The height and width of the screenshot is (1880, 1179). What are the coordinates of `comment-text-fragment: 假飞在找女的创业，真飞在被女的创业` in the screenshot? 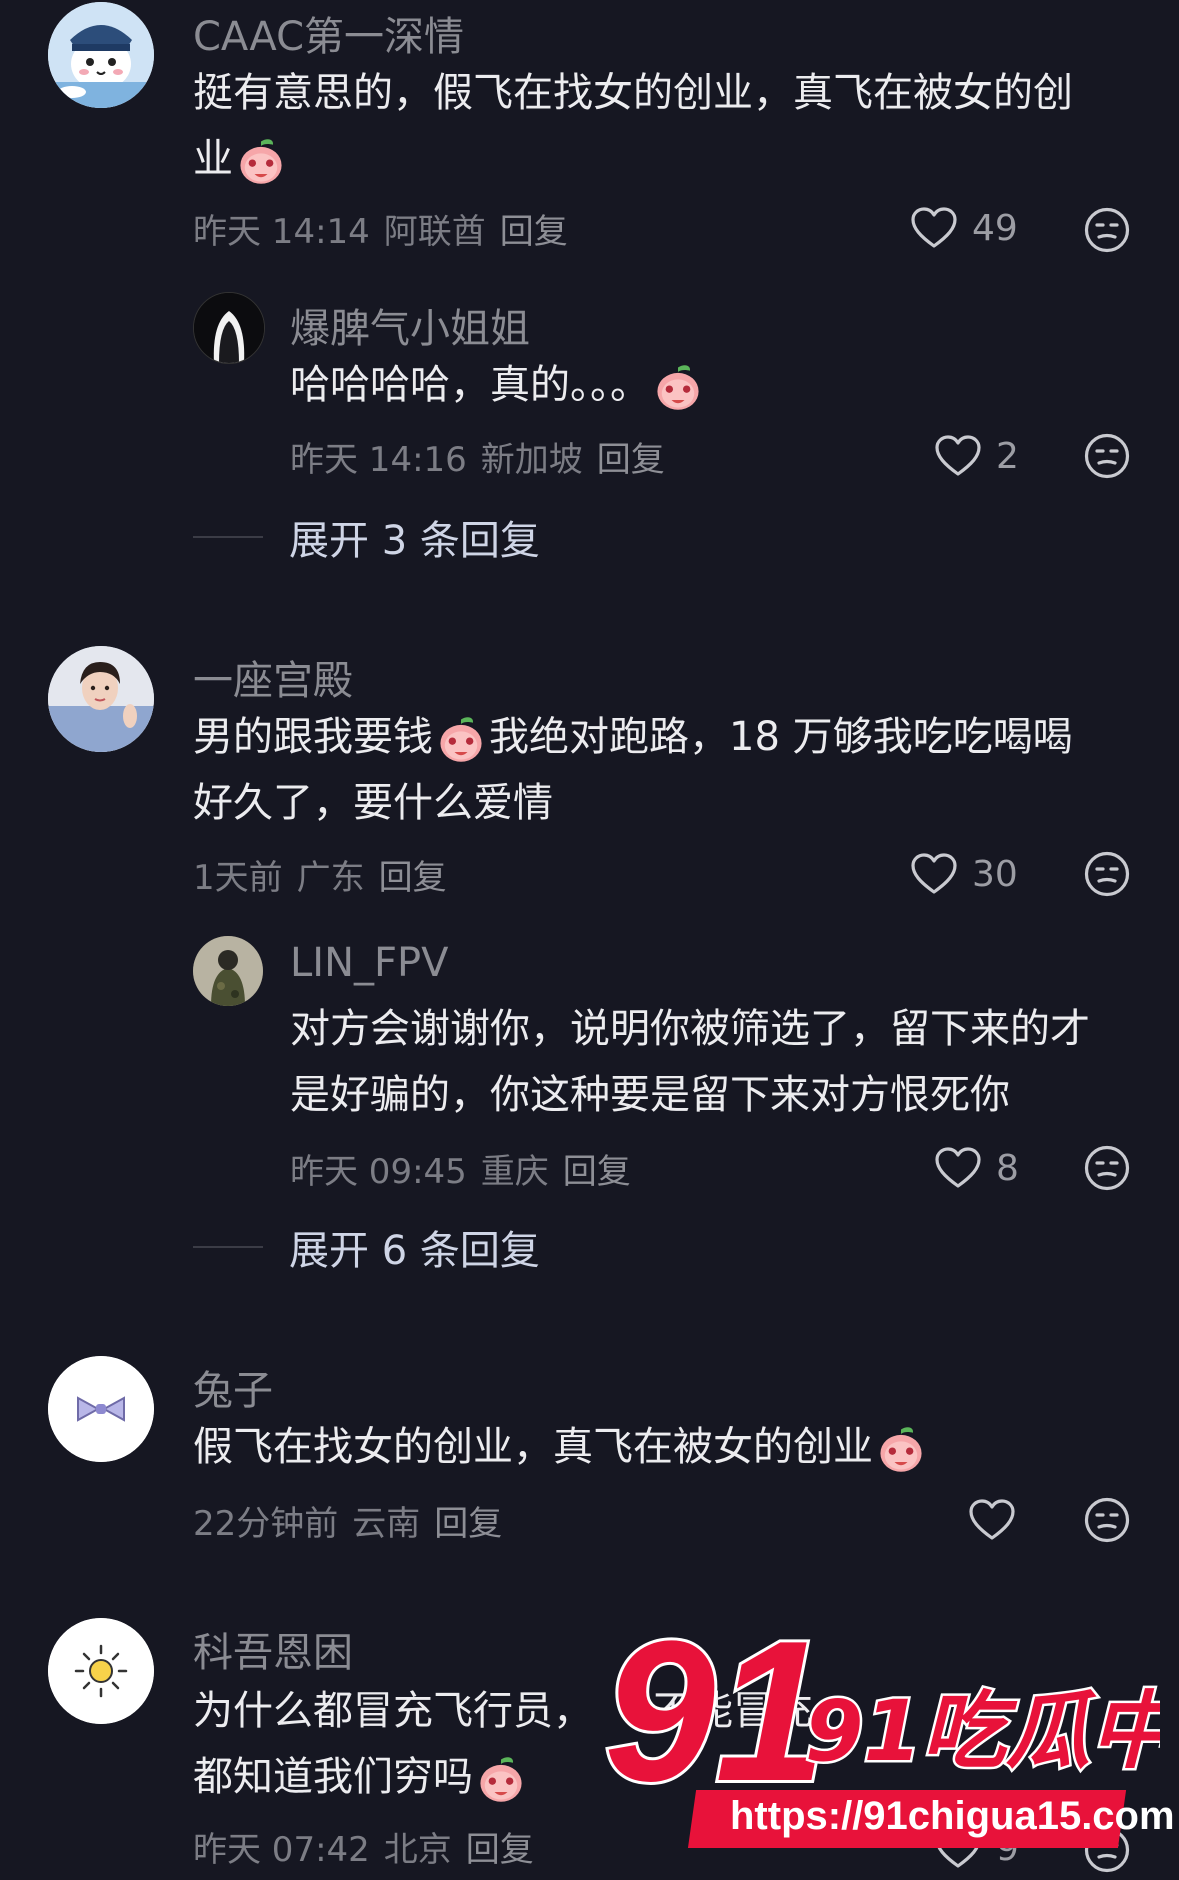 It's located at (533, 1447).